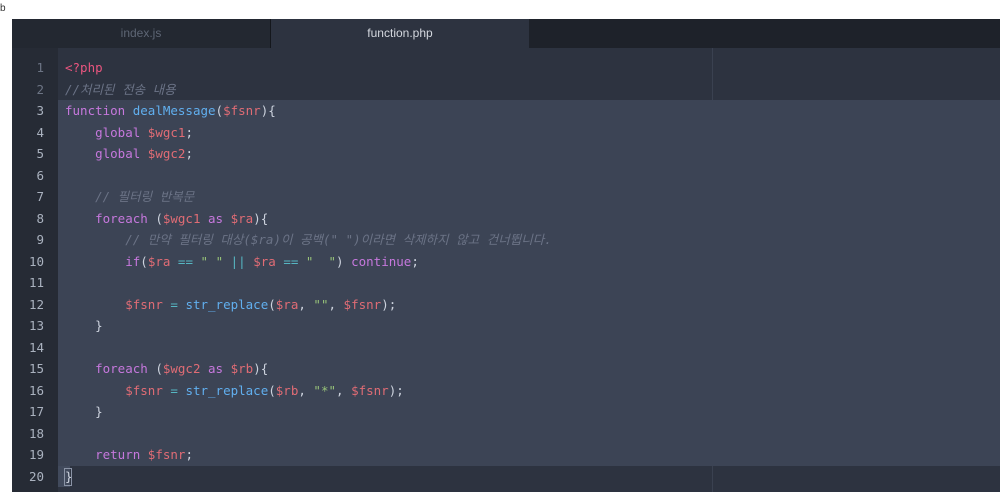 This screenshot has height=492, width=1000. Describe the element at coordinates (133, 261) in the screenshot. I see `code-token: if` at that location.